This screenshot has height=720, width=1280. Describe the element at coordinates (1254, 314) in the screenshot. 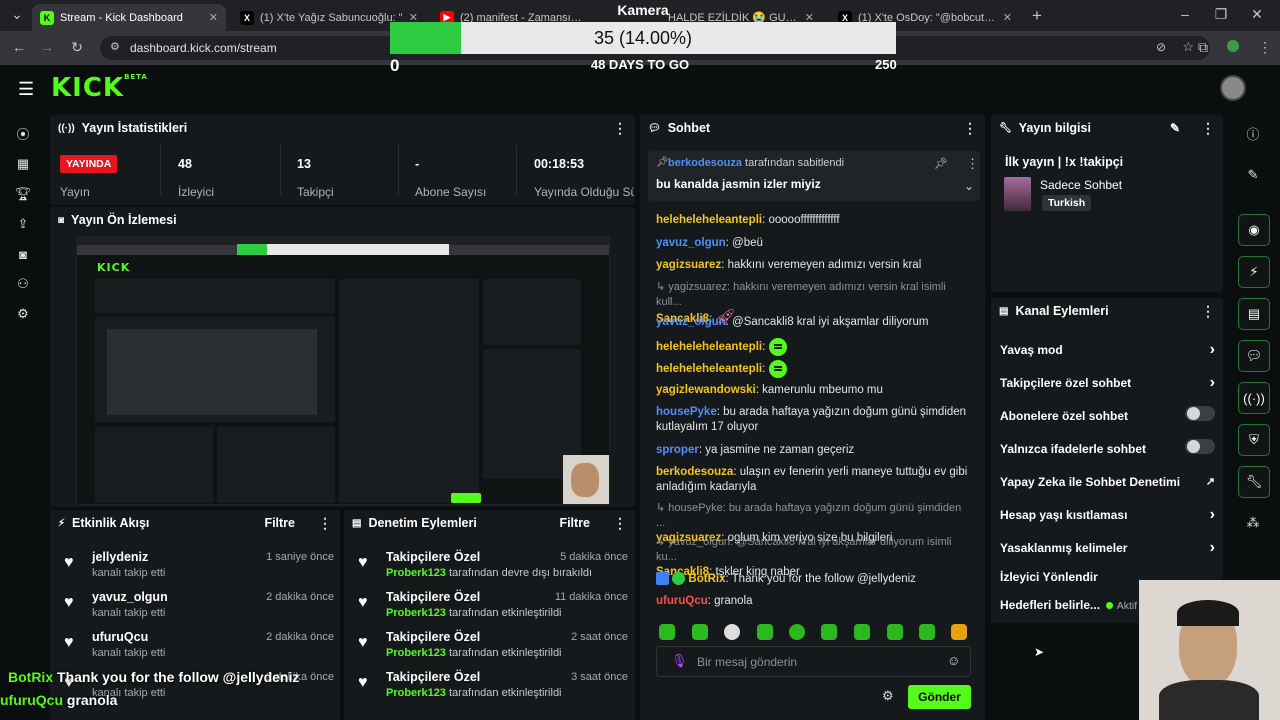

I see `rail-notes-button: ▤` at that location.